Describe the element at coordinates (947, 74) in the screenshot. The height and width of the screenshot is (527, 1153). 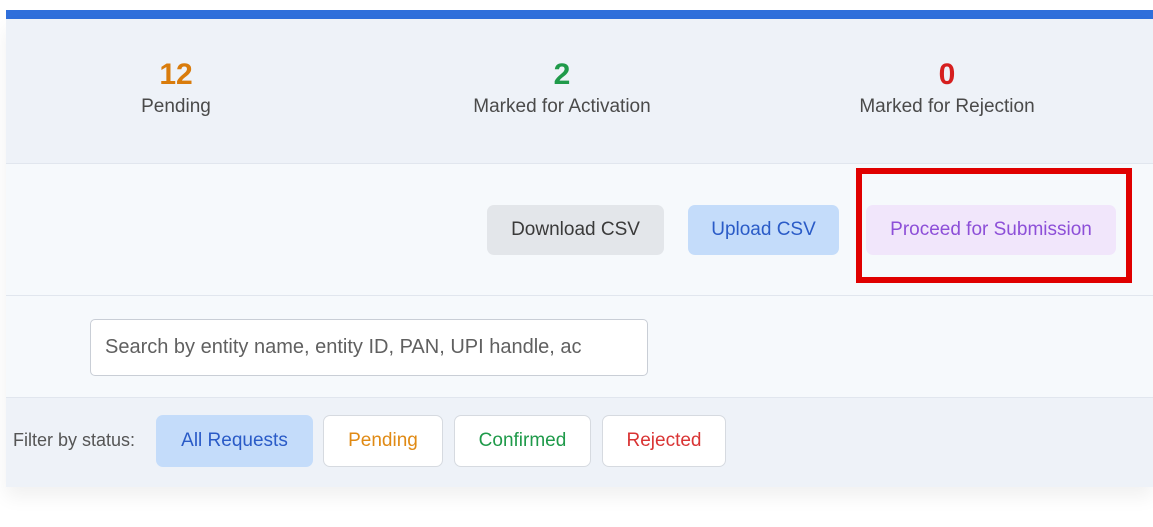
I see `stat-rejection-count: 0` at that location.